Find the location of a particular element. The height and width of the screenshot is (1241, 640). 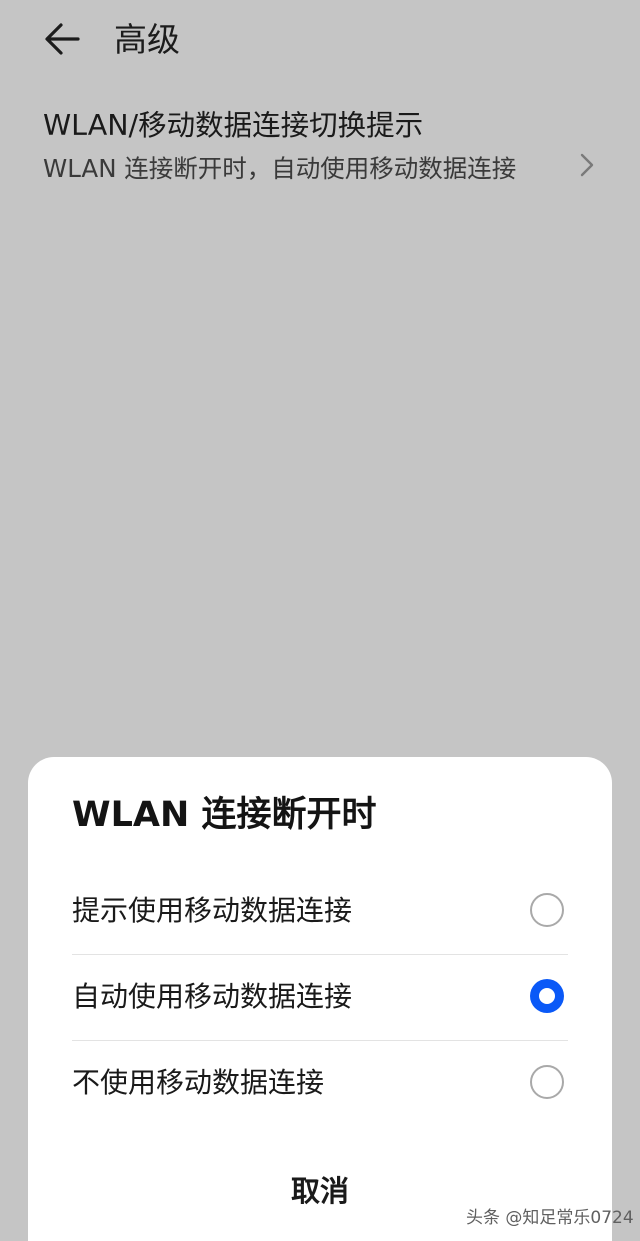

chevron-right-icon is located at coordinates (587, 165).